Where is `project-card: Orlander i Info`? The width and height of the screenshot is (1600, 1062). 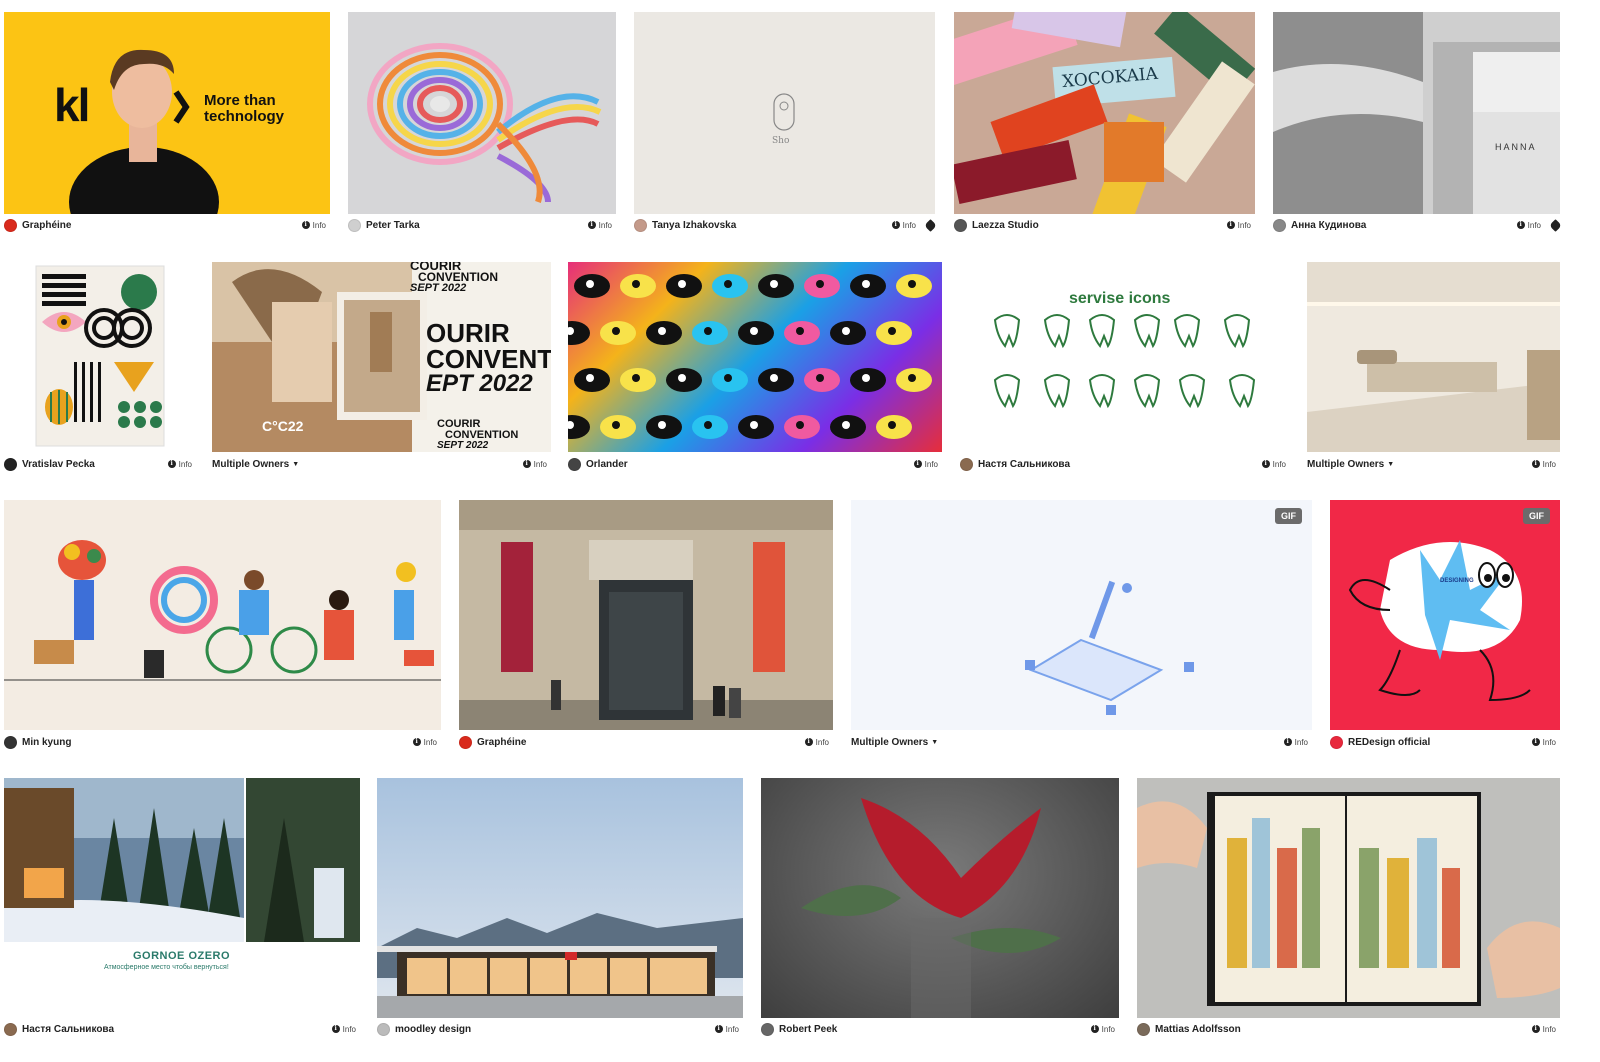 project-card: Orlander i Info is located at coordinates (755, 368).